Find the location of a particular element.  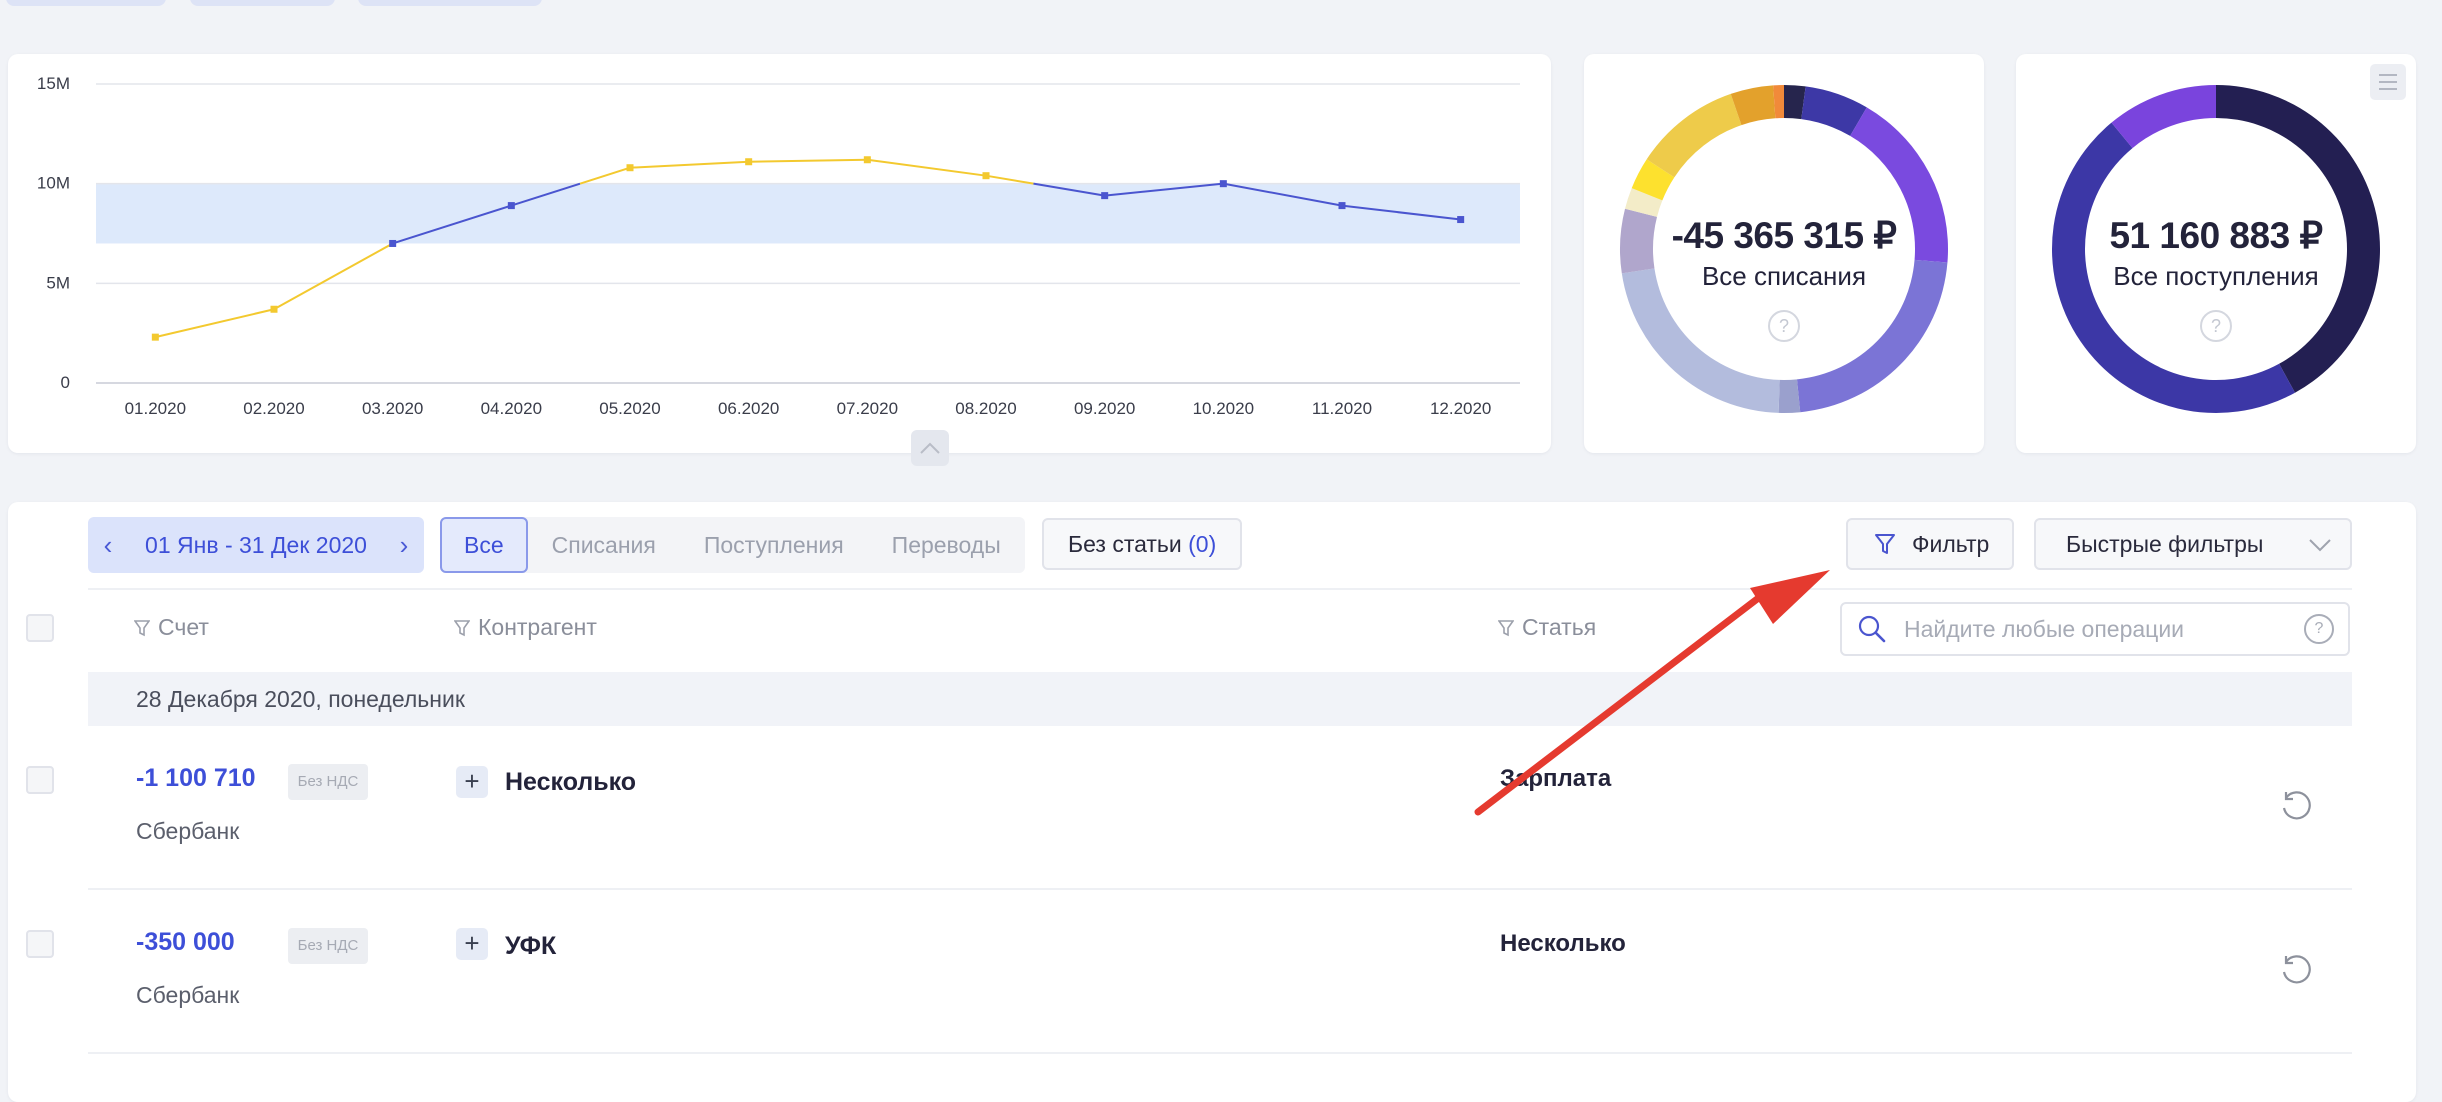

quick-filters-dropdown: Быстрые фильтры is located at coordinates (2193, 544).